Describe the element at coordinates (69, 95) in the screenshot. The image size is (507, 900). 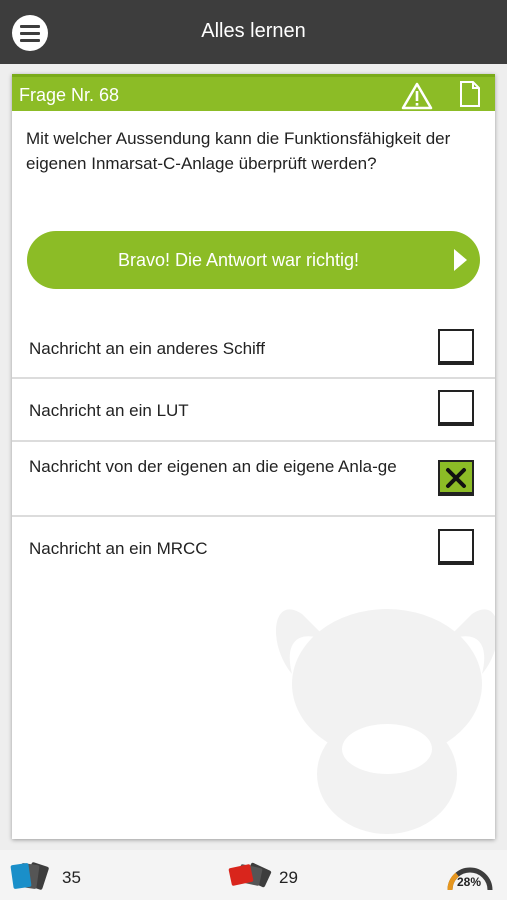
I see `question-number: Frage Nr. 68` at that location.